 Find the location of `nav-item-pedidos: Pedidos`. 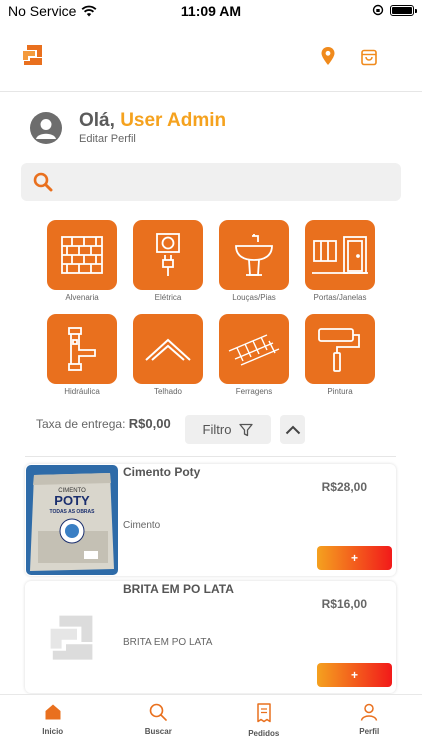

nav-item-pedidos: Pedidos is located at coordinates (264, 722).